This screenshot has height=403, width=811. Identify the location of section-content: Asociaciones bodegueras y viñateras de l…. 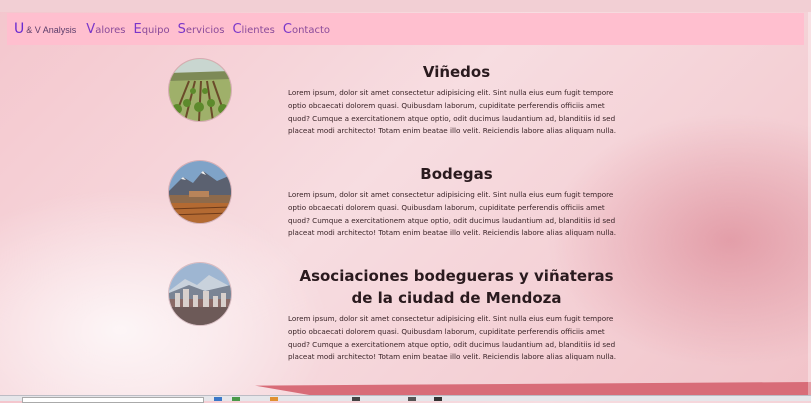
(456, 314).